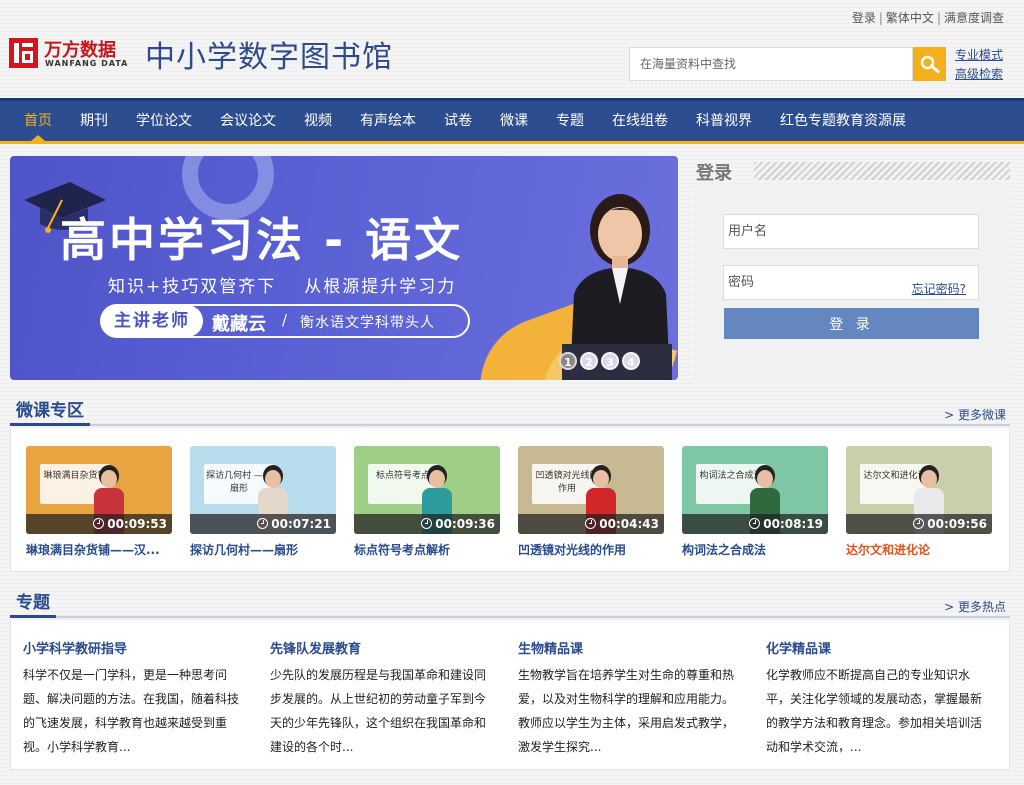 This screenshot has width=1024, height=785. I want to click on carousel-dot-3: 3, so click(610, 361).